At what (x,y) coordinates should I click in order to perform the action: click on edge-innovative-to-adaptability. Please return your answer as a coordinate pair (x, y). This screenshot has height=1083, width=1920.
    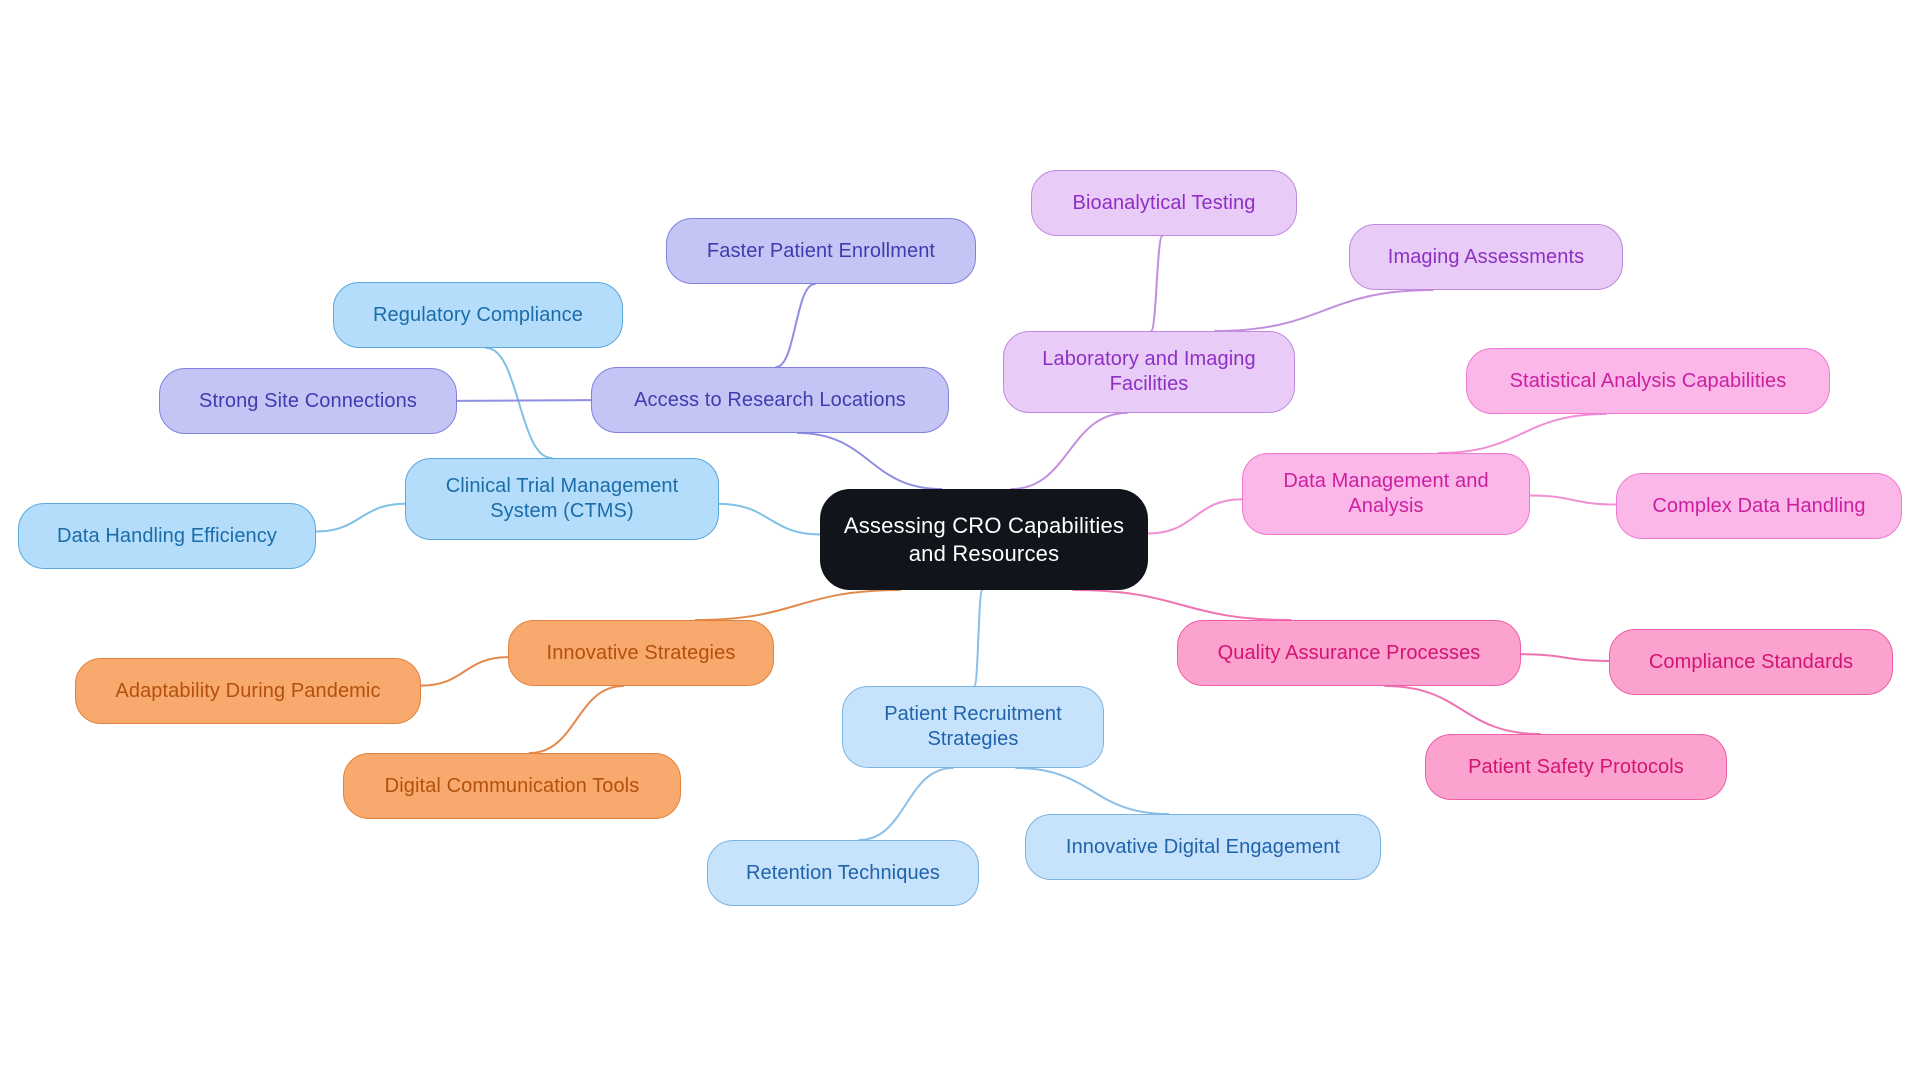
    Looking at the image, I should click on (464, 671).